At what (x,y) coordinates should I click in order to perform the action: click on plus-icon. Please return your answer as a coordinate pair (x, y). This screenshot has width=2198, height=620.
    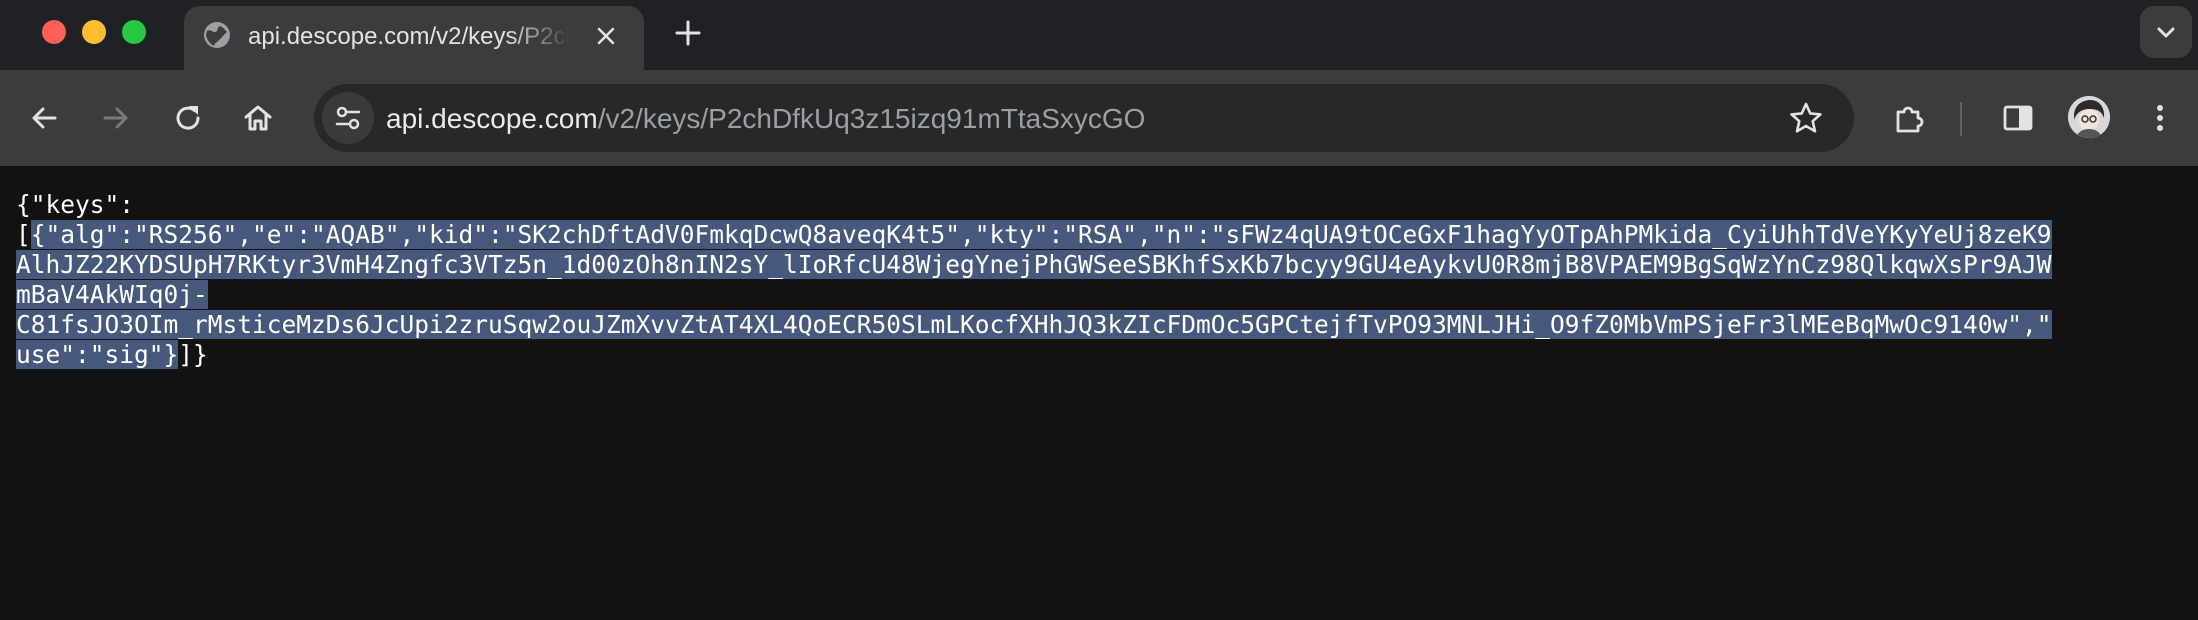
    Looking at the image, I should click on (688, 33).